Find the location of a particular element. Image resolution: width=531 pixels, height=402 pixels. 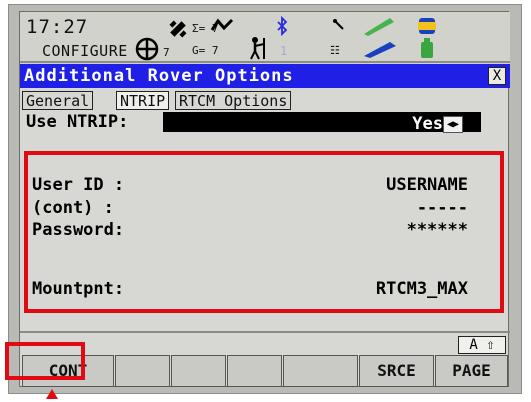

function-key-bar: CONT SRCE PAGE is located at coordinates (265, 371).